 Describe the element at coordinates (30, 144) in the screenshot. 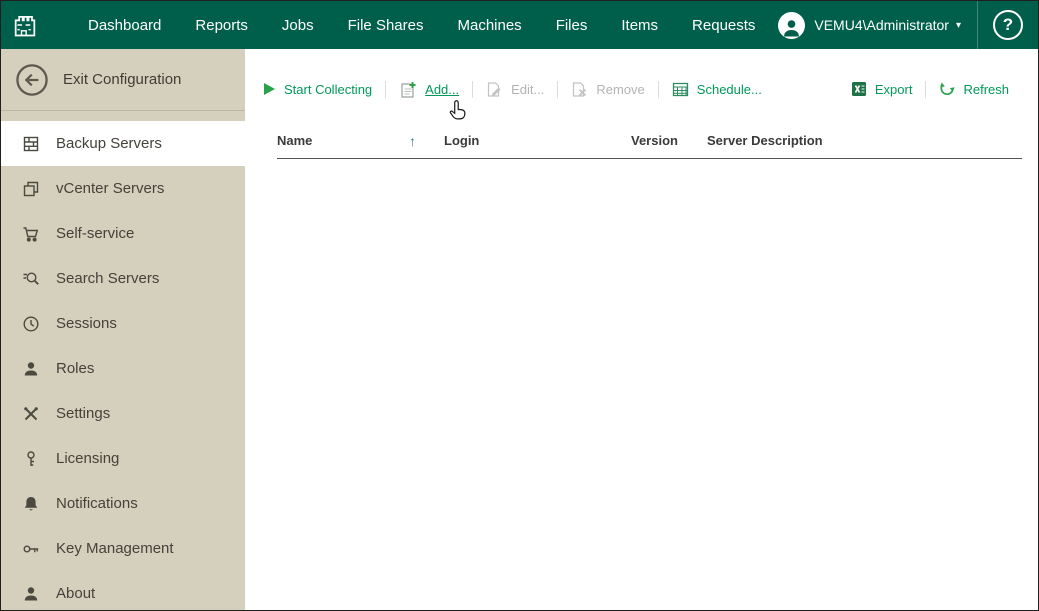

I see `backup-servers-icon` at that location.